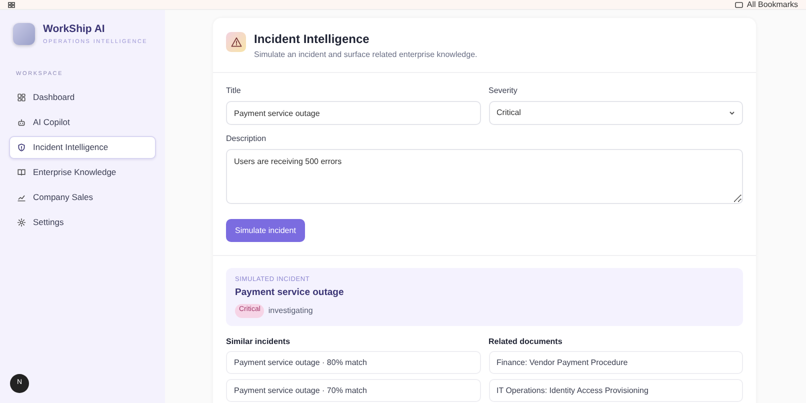  What do you see at coordinates (21, 197) in the screenshot?
I see `chart-icon` at bounding box center [21, 197].